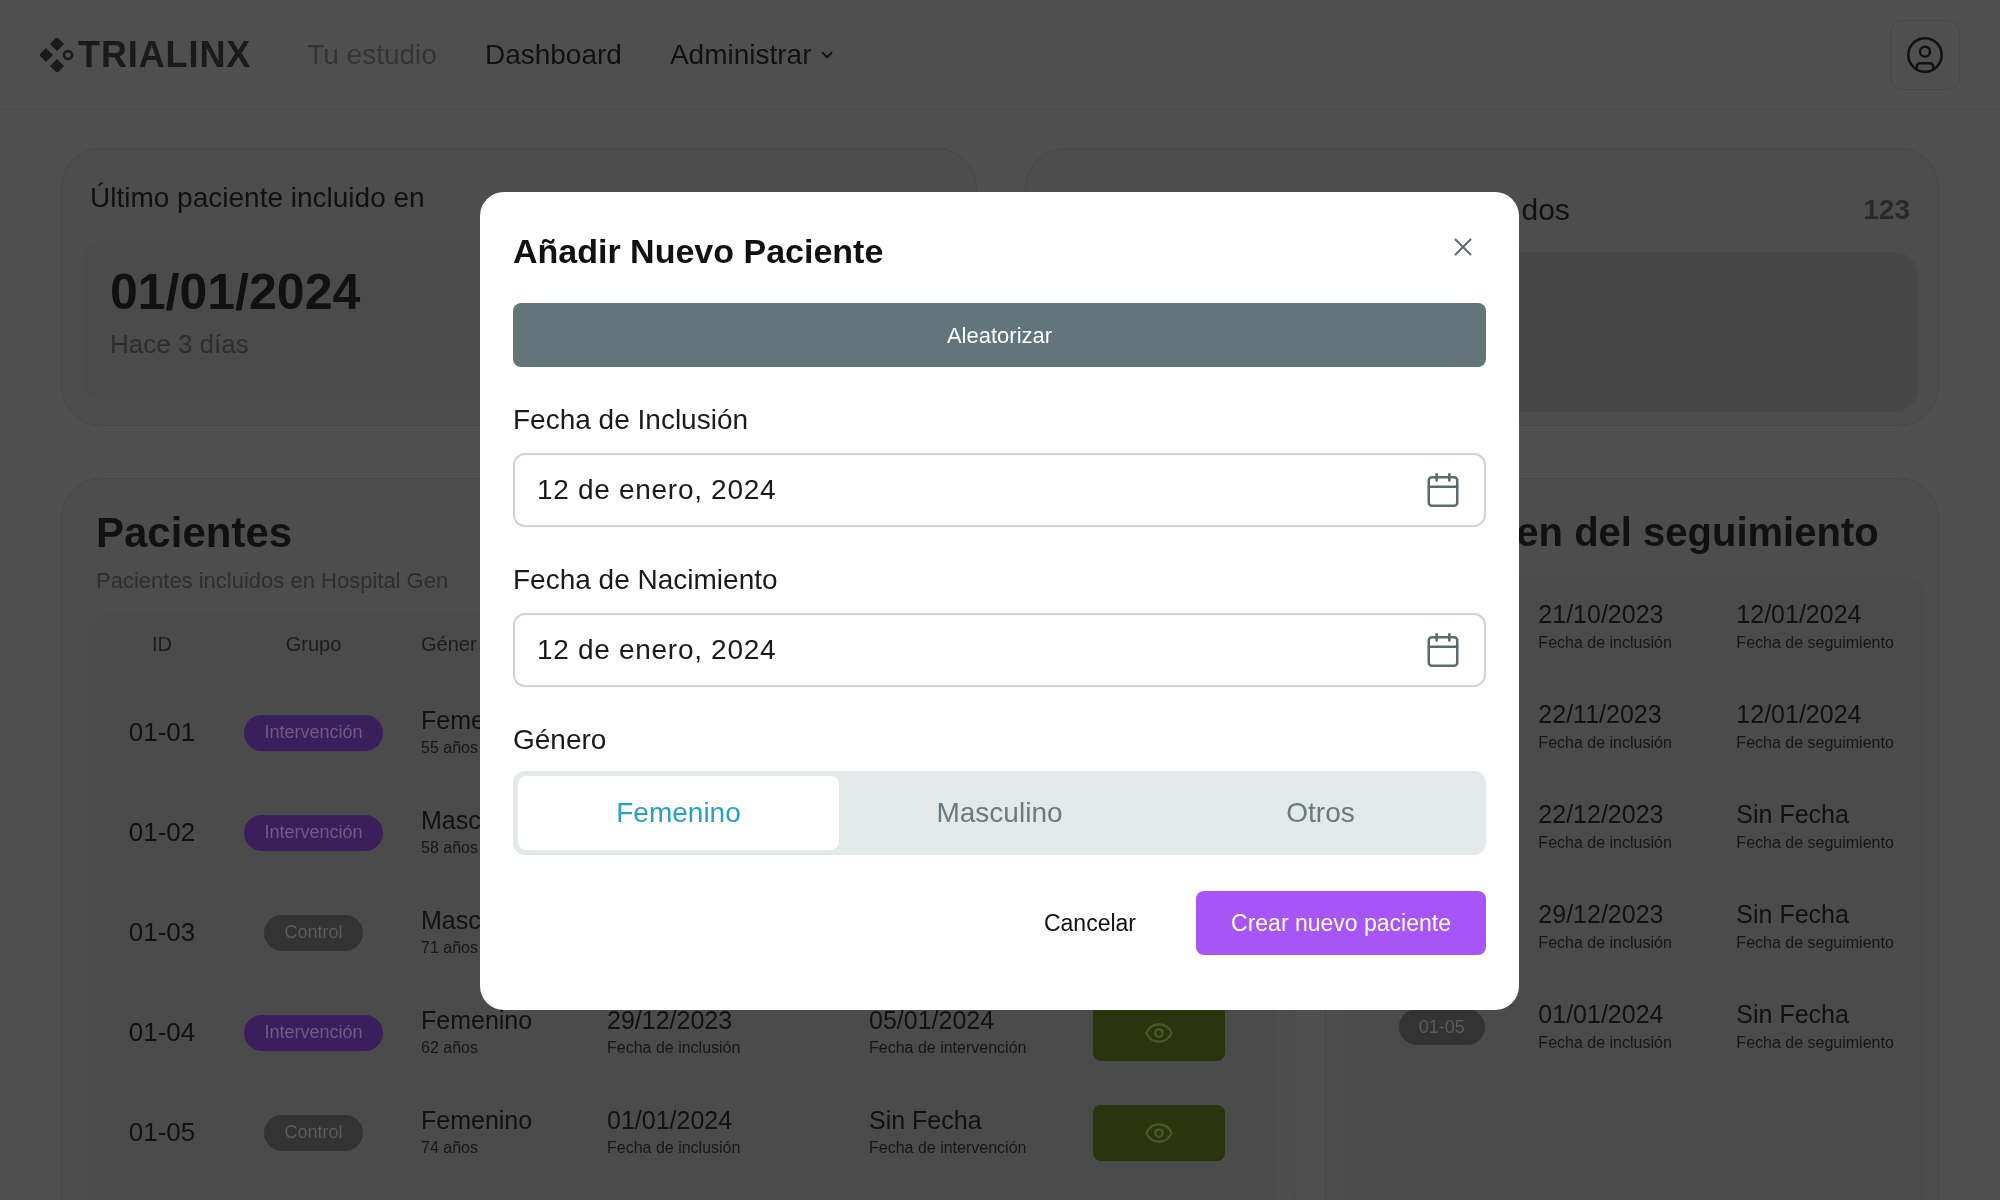  I want to click on gender-option: Masculino, so click(999, 813).